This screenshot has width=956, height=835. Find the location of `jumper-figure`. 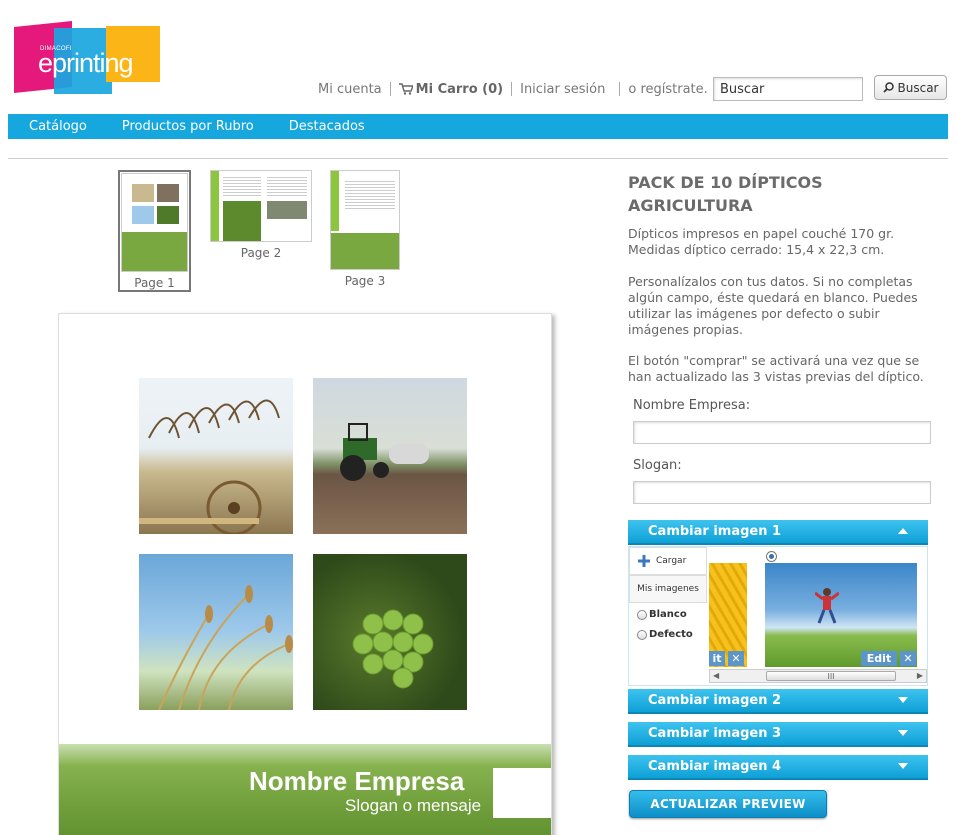

jumper-figure is located at coordinates (827, 606).